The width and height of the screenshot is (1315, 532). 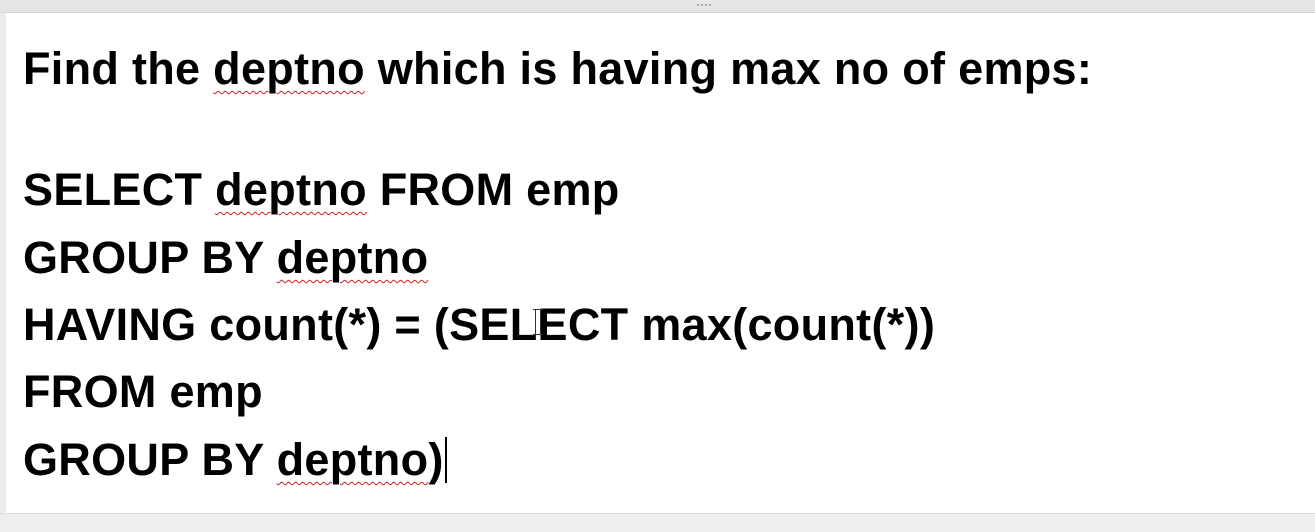 What do you see at coordinates (657, 6) in the screenshot?
I see `window-top-strip` at bounding box center [657, 6].